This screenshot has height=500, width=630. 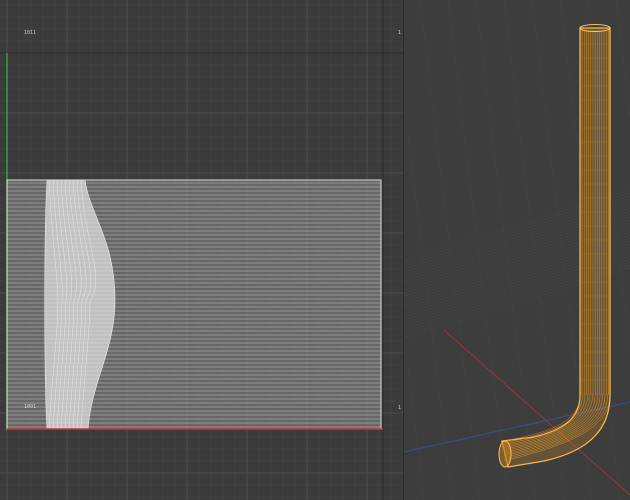 What do you see at coordinates (400, 408) in the screenshot?
I see `uv-side-mark-bottom: 1` at bounding box center [400, 408].